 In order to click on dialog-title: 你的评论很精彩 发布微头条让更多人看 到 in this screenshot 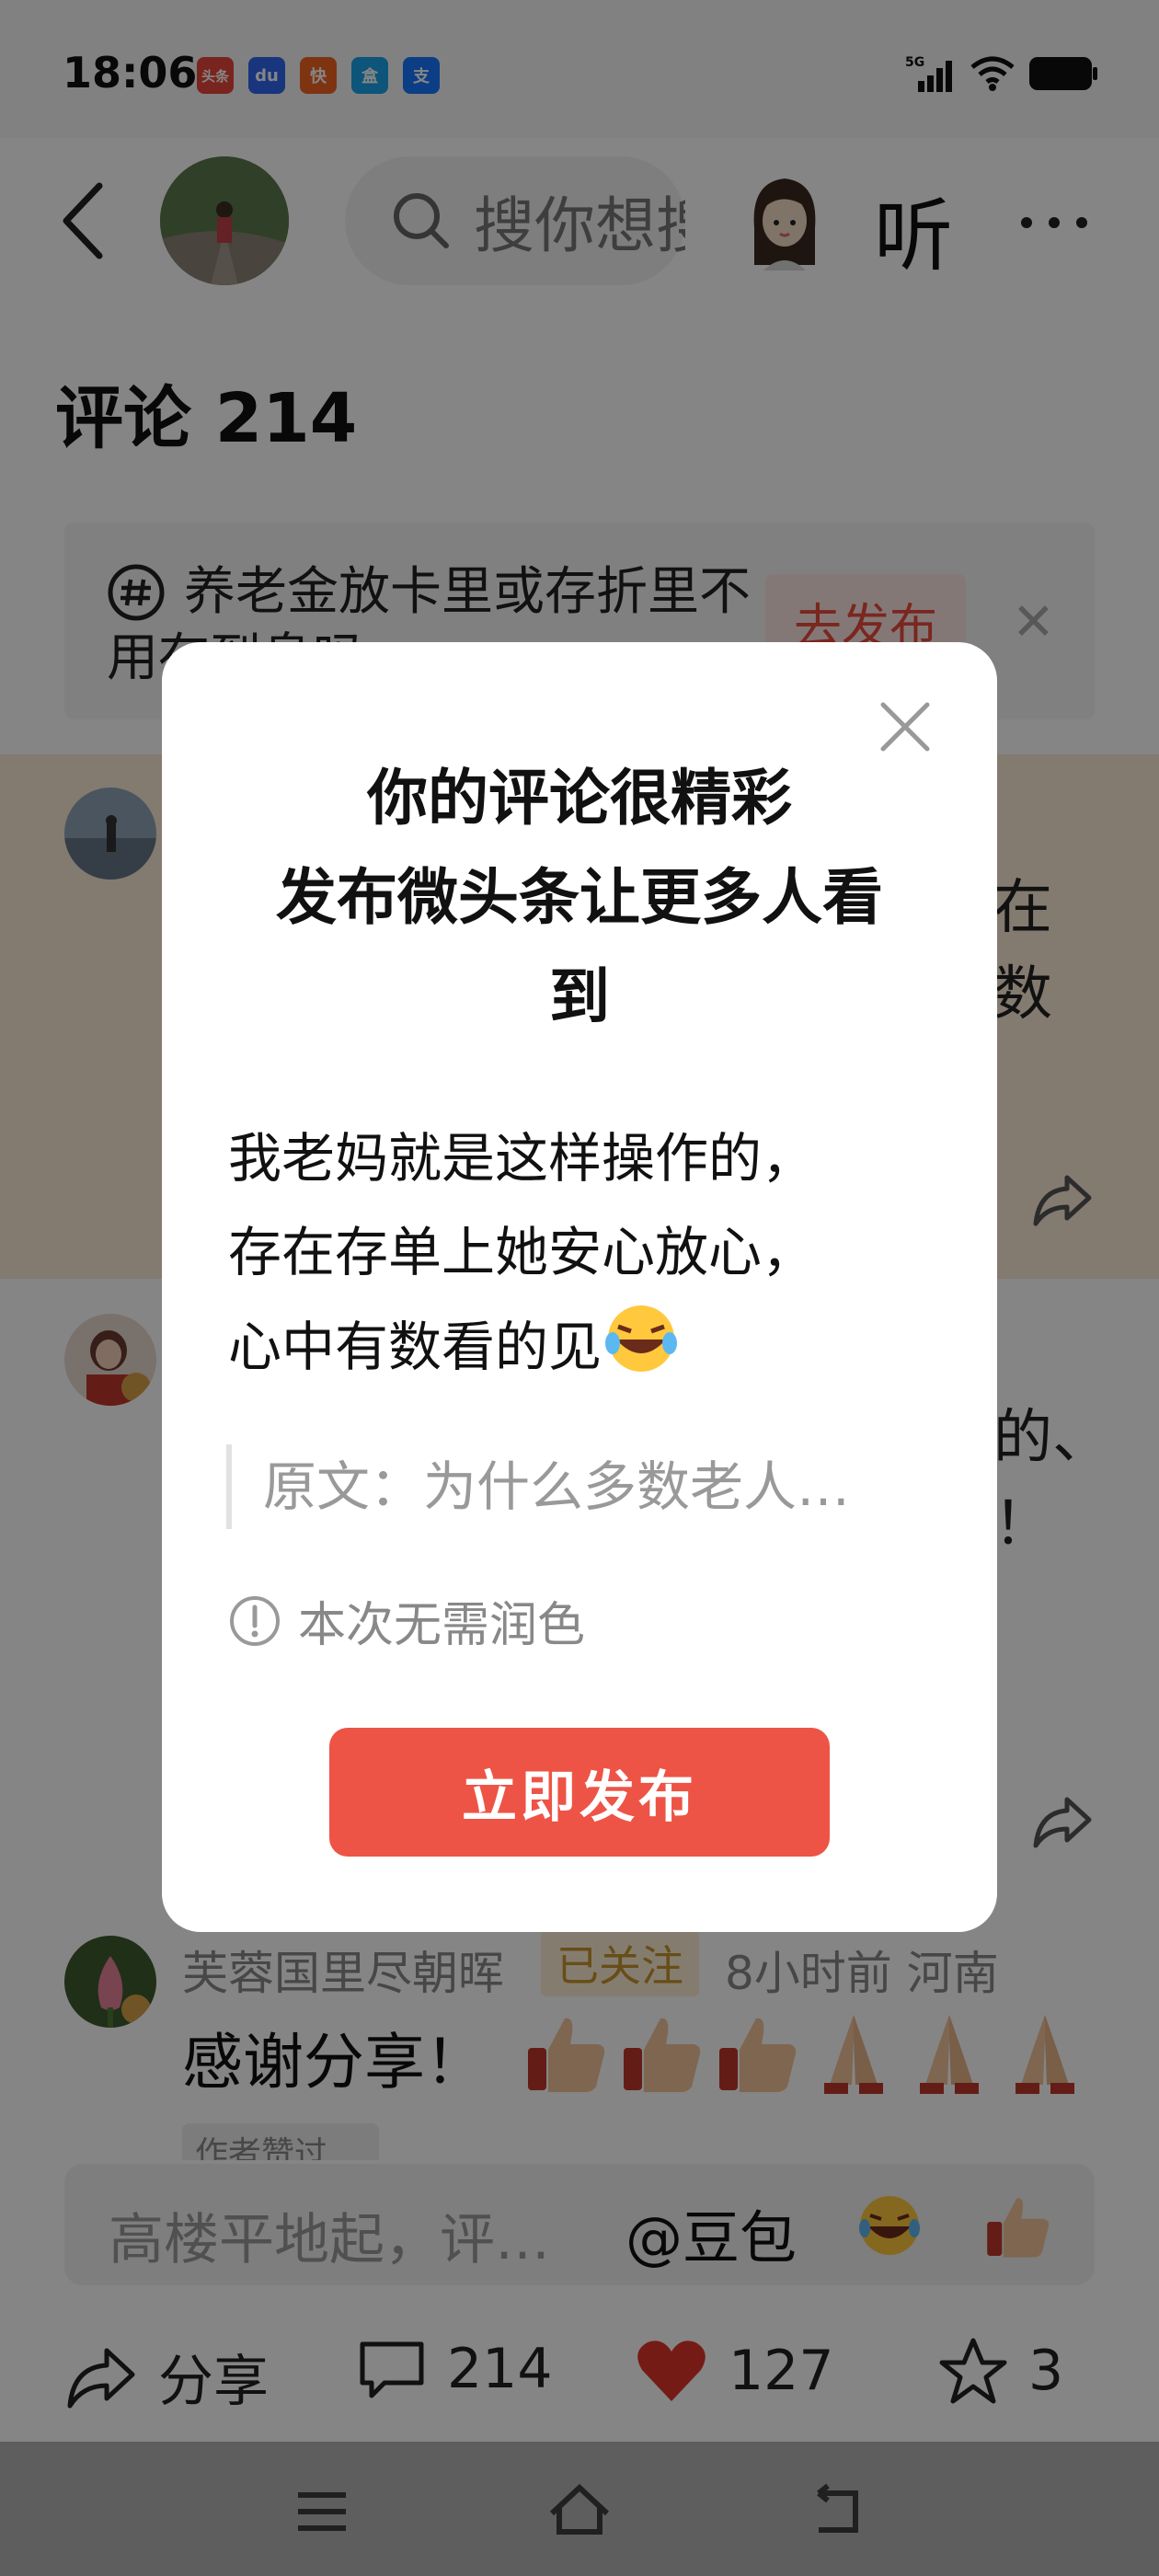, I will do `click(579, 897)`.